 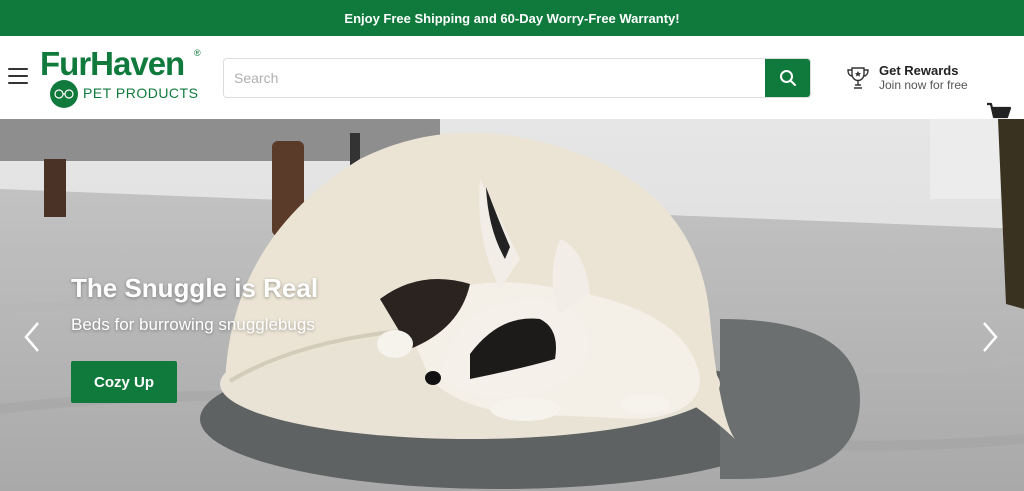 I want to click on logo-registered-mark: ®, so click(x=197, y=53).